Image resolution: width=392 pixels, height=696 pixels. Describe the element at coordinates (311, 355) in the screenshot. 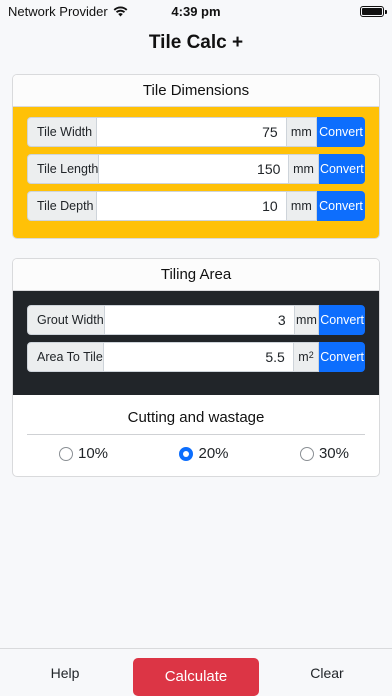

I see `area-unit-exponent: 2` at that location.